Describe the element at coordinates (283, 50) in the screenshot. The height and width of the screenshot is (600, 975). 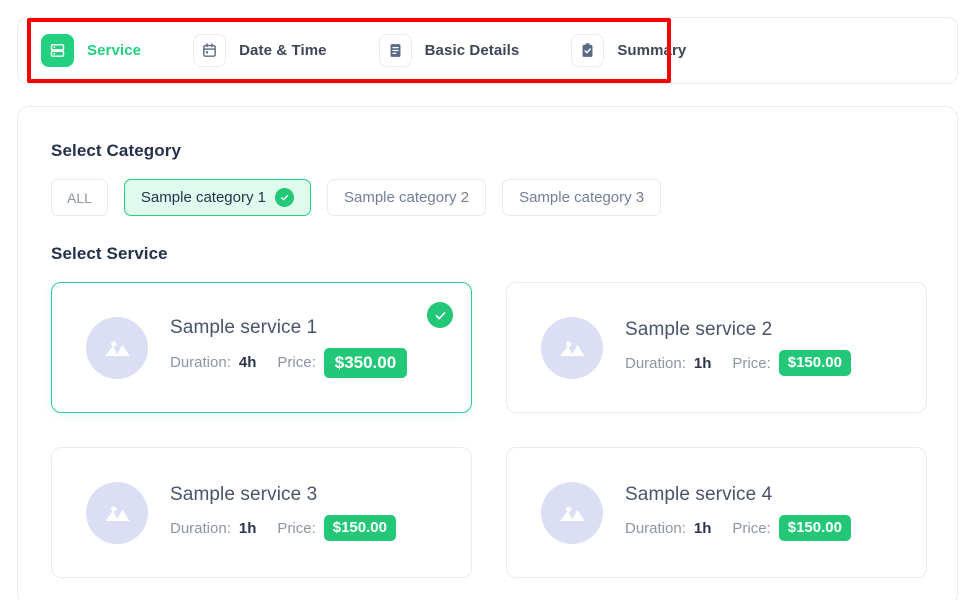
I see `step-label-date-time: Date & Time` at that location.